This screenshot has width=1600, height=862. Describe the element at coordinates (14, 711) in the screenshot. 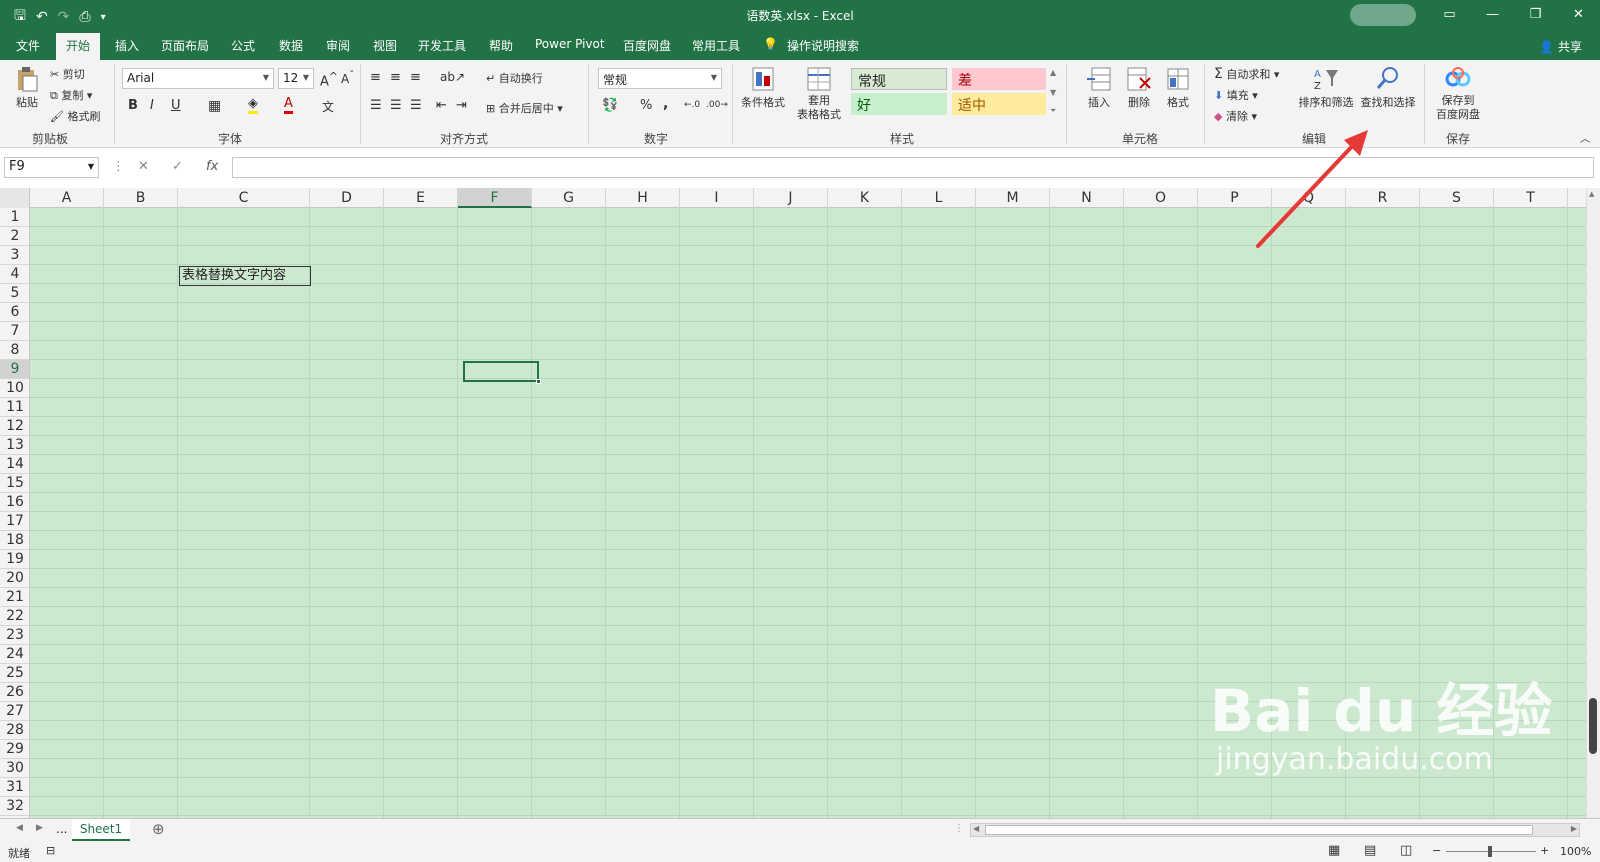

I see `row-header-27: 27` at that location.